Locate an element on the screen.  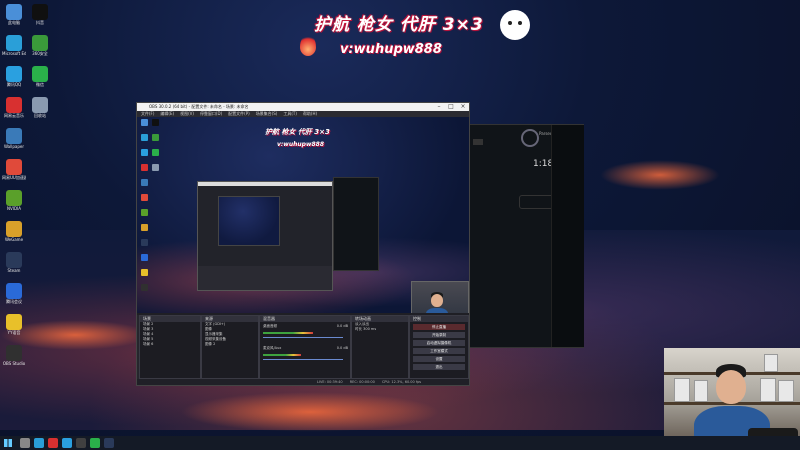
search-icon is located at coordinates (25, 443).